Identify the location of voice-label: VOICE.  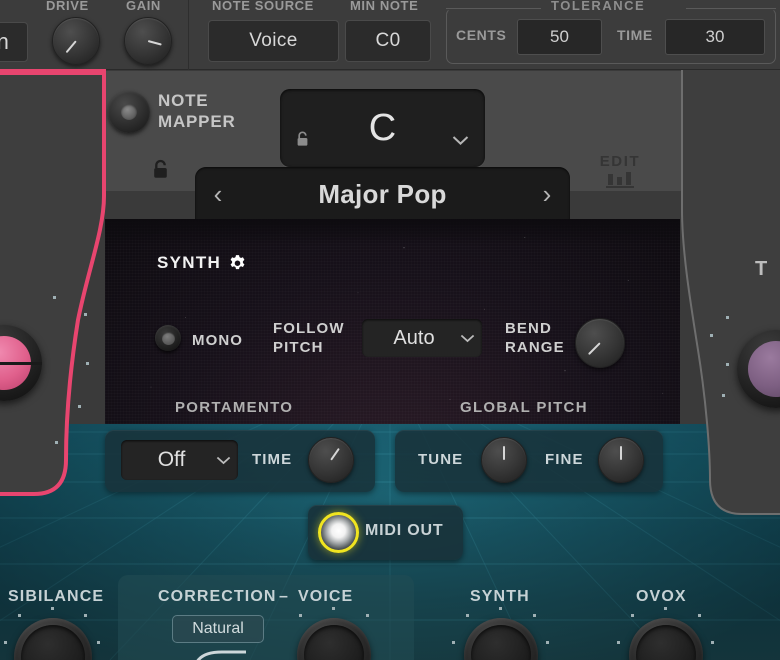
(326, 596).